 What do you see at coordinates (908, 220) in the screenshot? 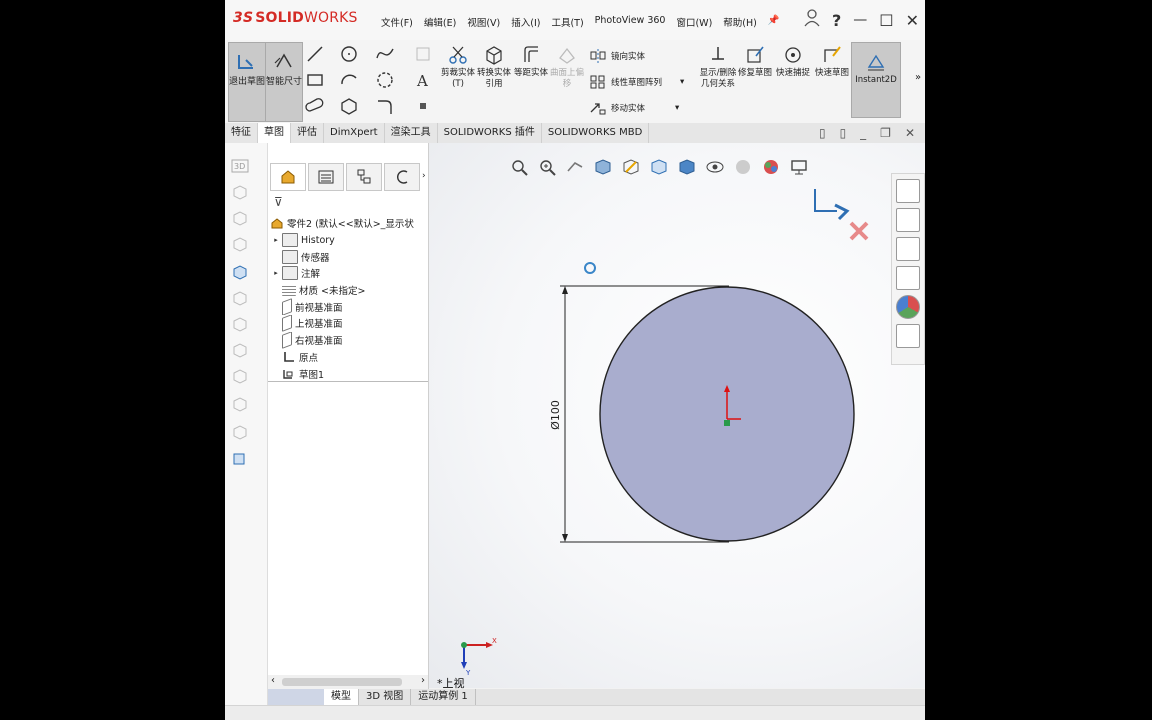
I see `design-library-icon` at bounding box center [908, 220].